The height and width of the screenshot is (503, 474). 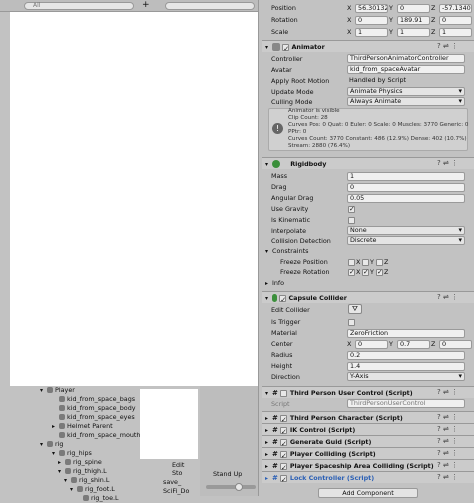 What do you see at coordinates (72, 453) in the screenshot?
I see `hierarchy-item: ▾ rig_hips` at bounding box center [72, 453].